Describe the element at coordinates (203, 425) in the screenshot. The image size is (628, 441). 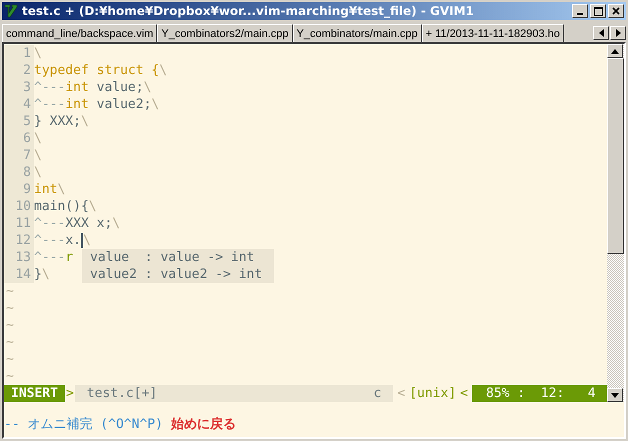
I see `alert-text: 始めに戻る` at that location.